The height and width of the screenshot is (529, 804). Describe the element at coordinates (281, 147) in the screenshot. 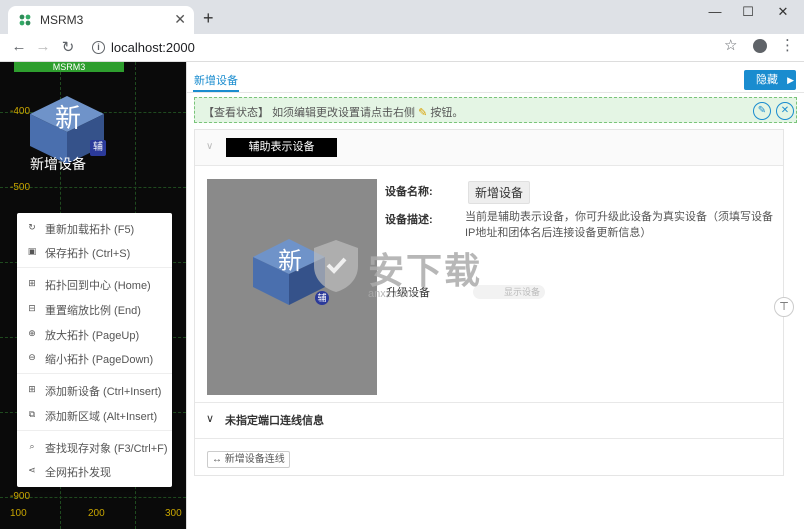

I see `section-title: 辅助表示设备` at that location.